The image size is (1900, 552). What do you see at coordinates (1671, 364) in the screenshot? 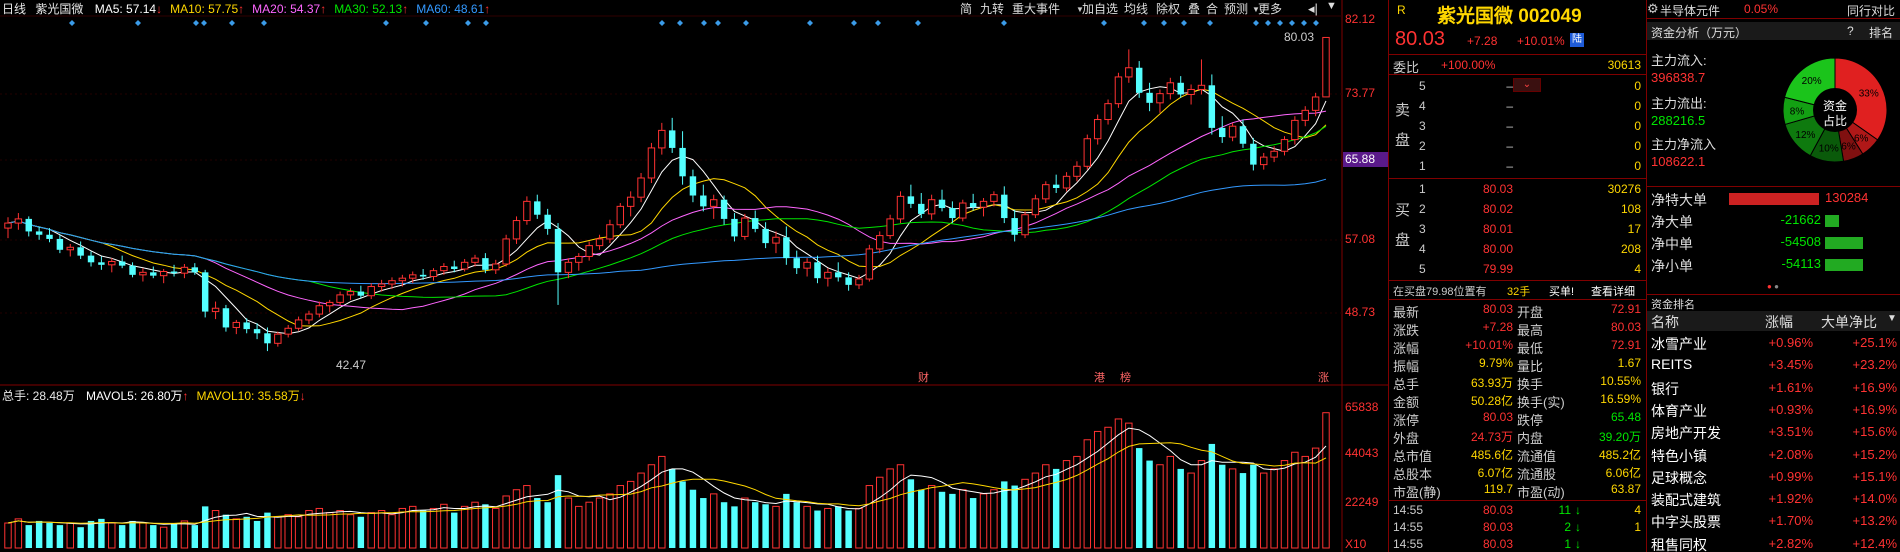
I see `rank-name: REITS` at bounding box center [1671, 364].